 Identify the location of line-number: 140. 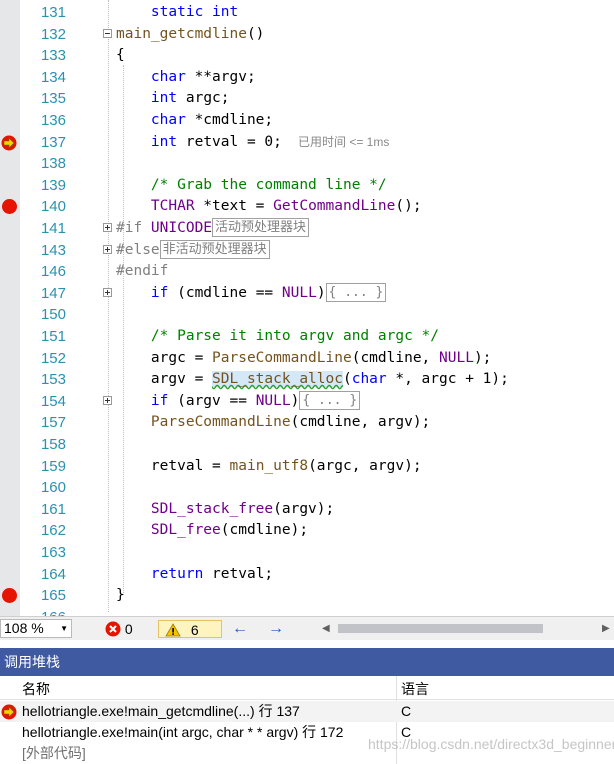
(53, 207).